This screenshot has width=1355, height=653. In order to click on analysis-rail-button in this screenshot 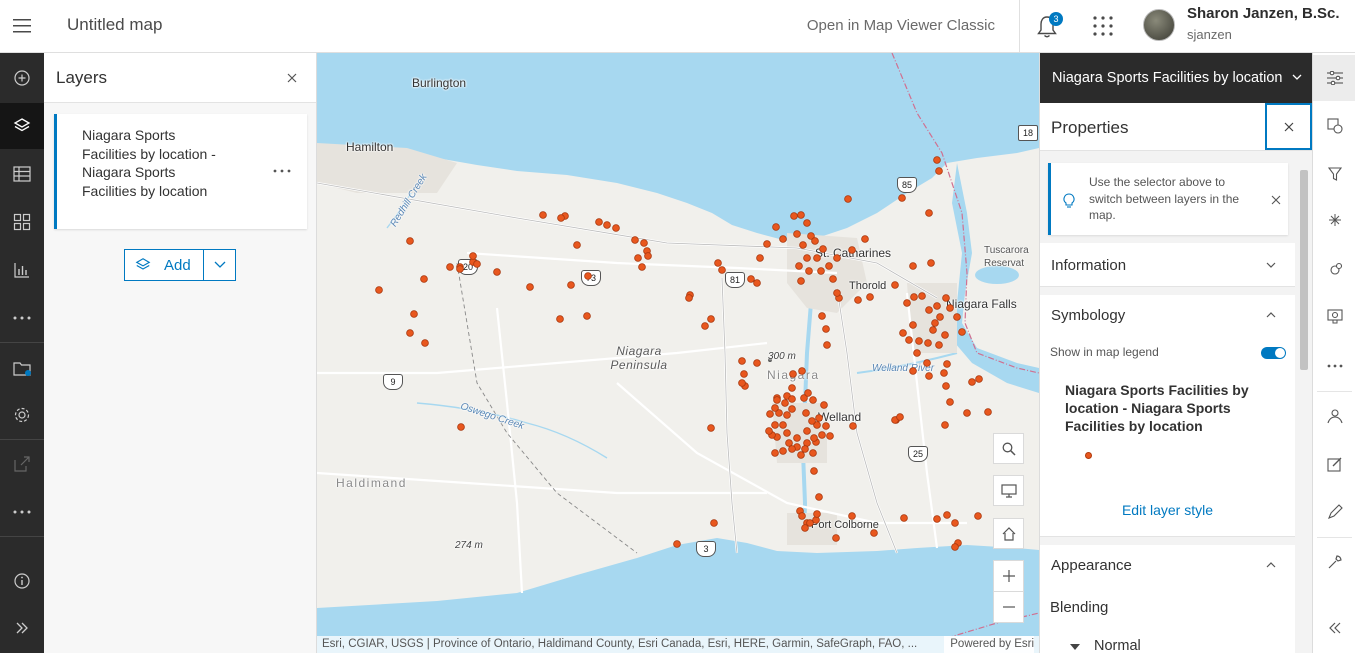, I will do `click(1334, 562)`.